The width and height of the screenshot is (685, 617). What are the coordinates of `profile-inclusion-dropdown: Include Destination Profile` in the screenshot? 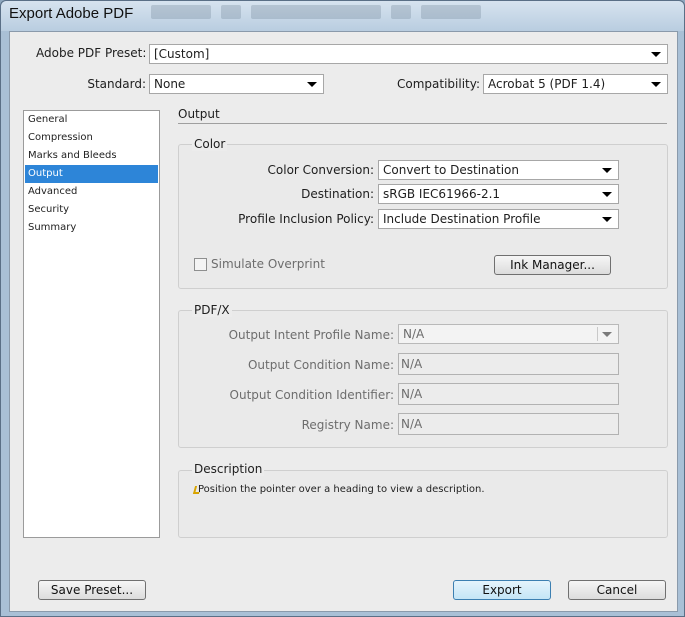 It's located at (498, 219).